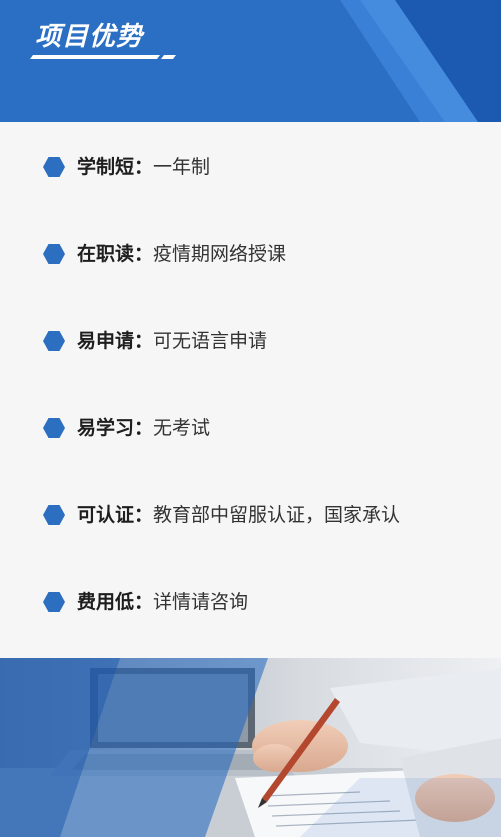  What do you see at coordinates (182, 167) in the screenshot?
I see `advantage-value: 一年制` at bounding box center [182, 167].